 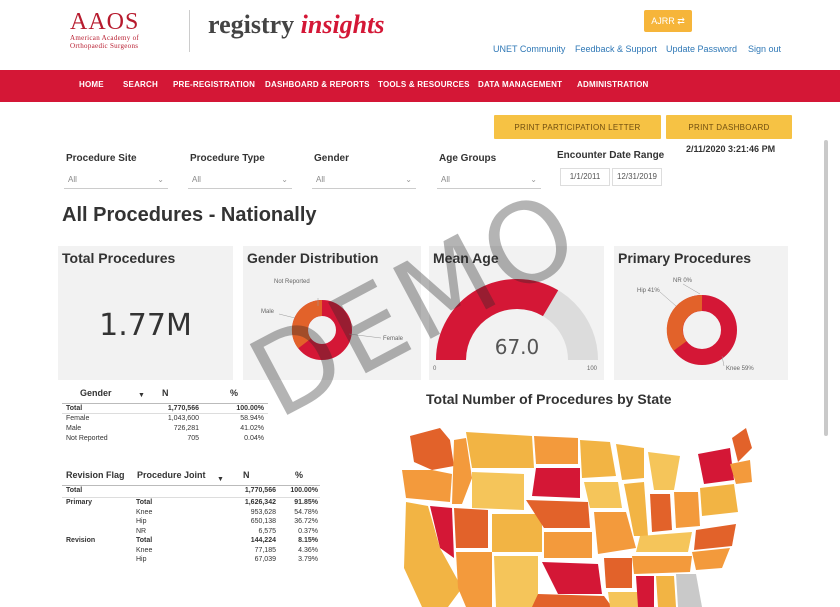 I want to click on mean-age-card: Mean Age 67.0 0 100, so click(x=516, y=313).